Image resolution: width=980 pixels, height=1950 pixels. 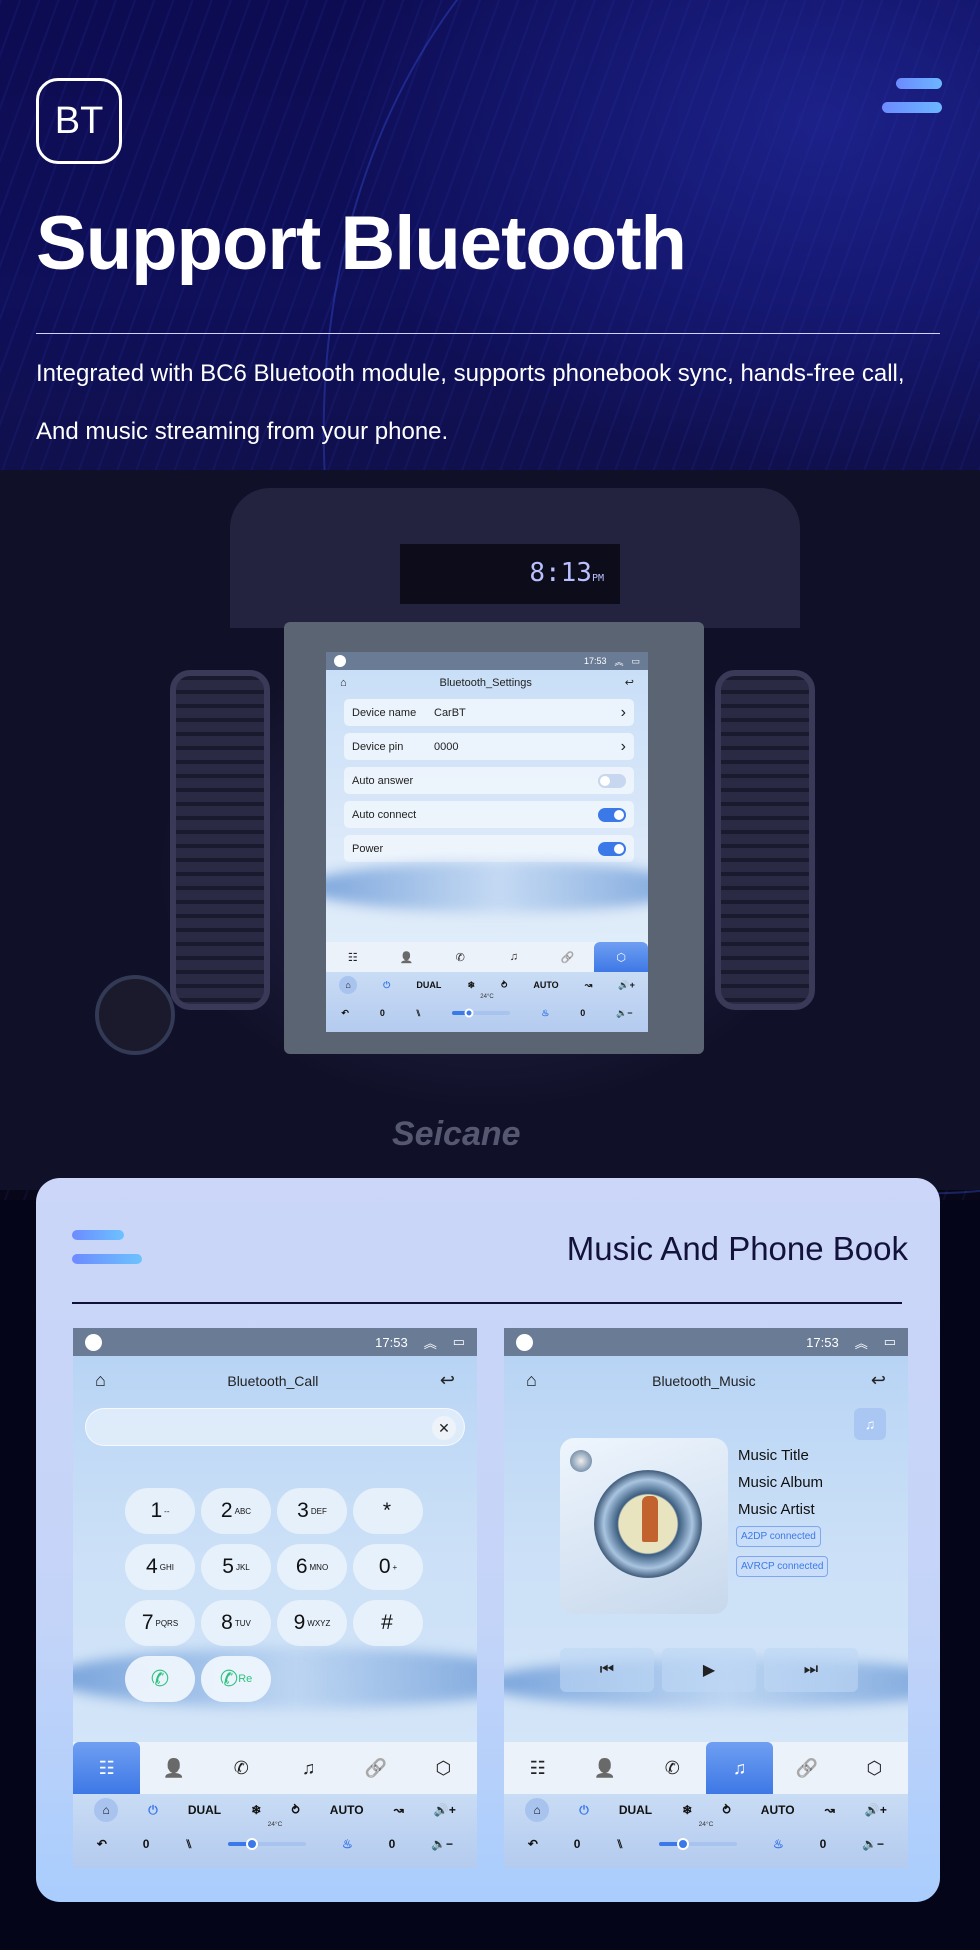 I want to click on clear-icon: ✕, so click(x=444, y=1428).